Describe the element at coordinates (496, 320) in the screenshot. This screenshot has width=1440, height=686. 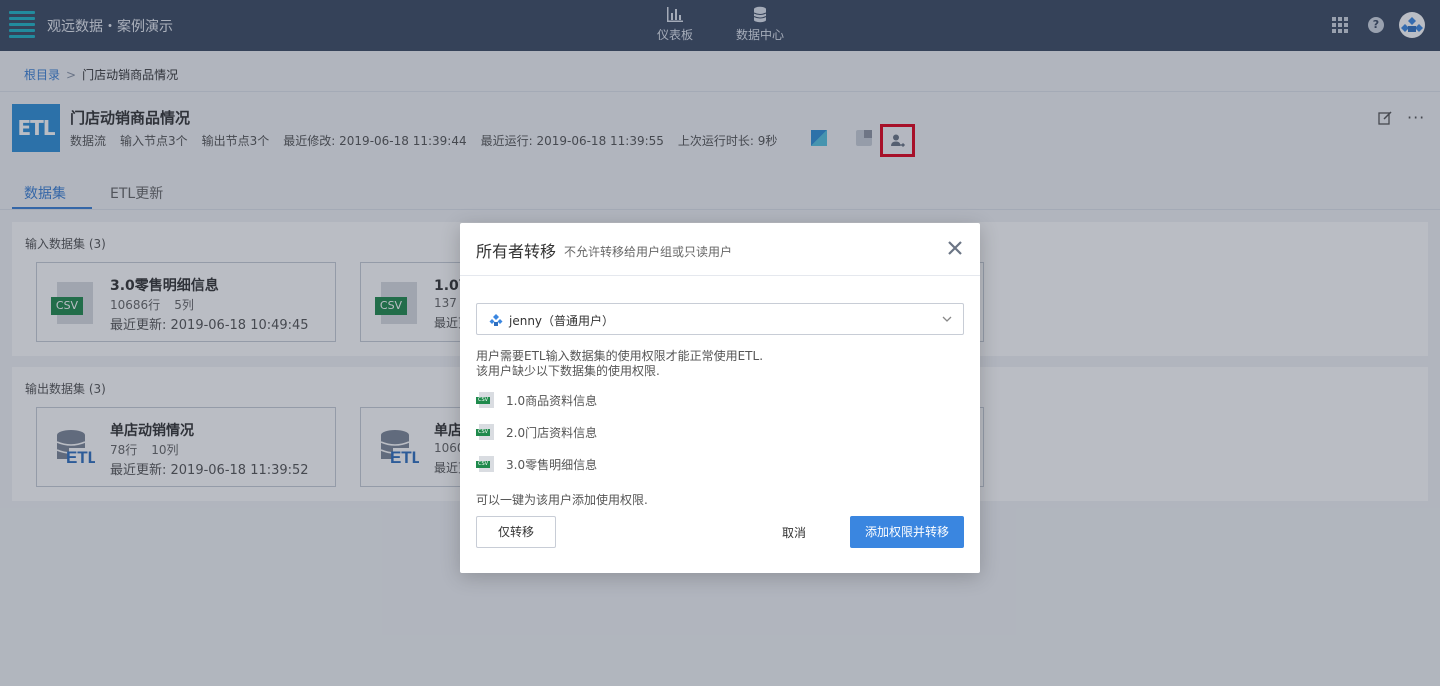
I see `user-avatar-icon` at that location.